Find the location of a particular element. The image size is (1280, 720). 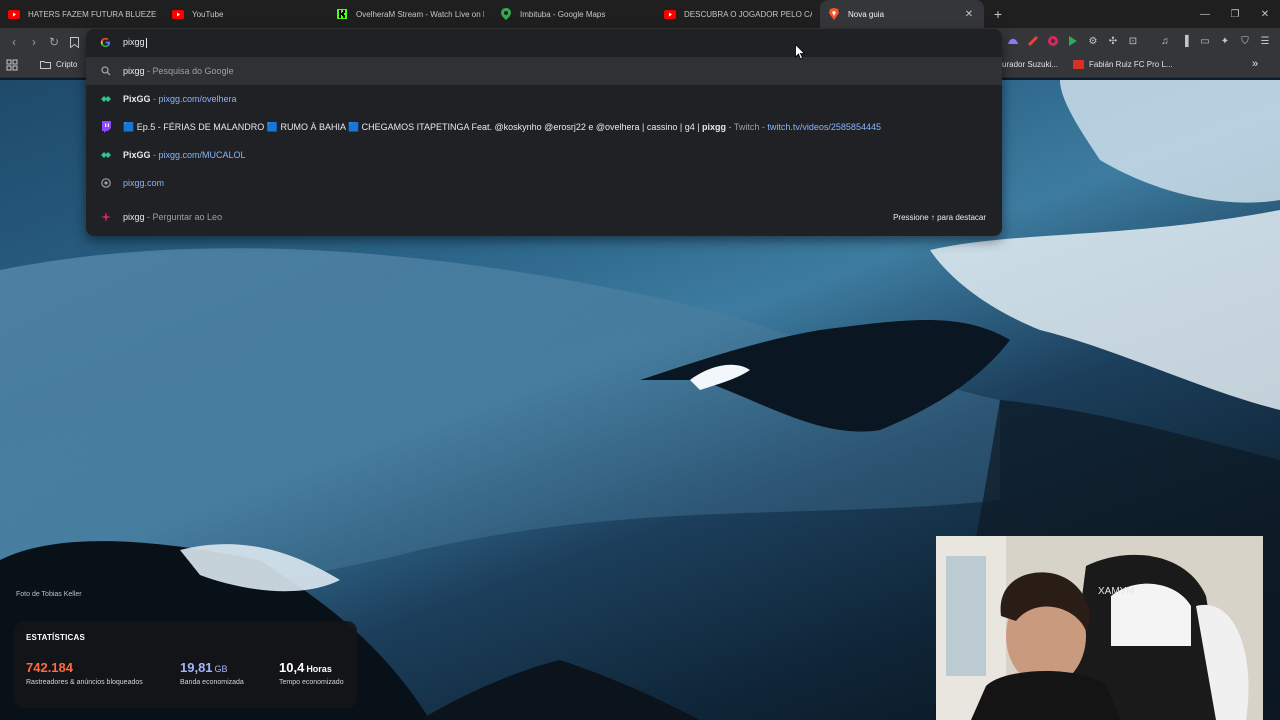

tab: Imbituba - Google Maps is located at coordinates (574, 14).